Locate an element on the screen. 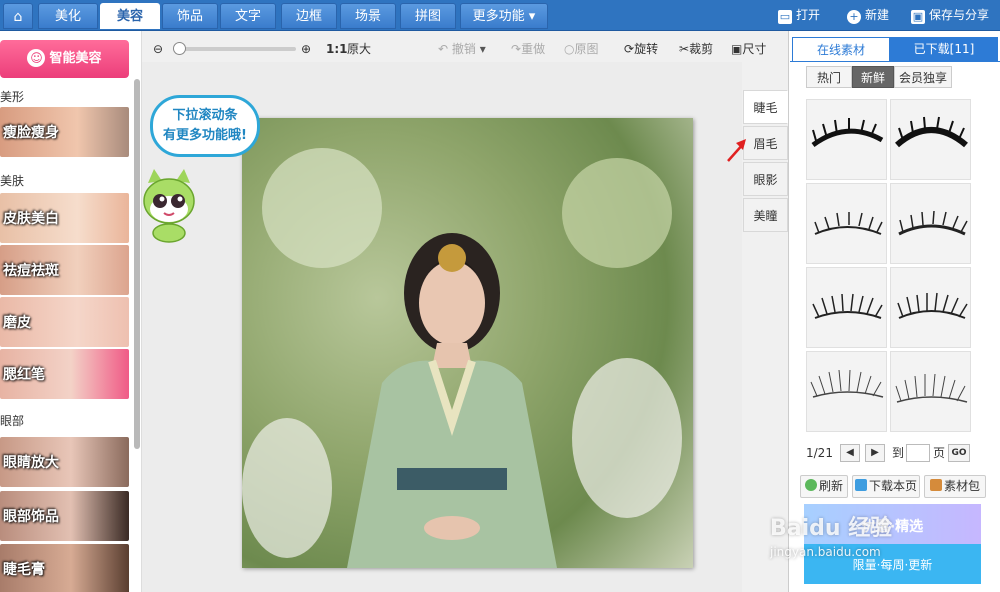 The image size is (1000, 592). resize-icon: ▣ is located at coordinates (737, 49).